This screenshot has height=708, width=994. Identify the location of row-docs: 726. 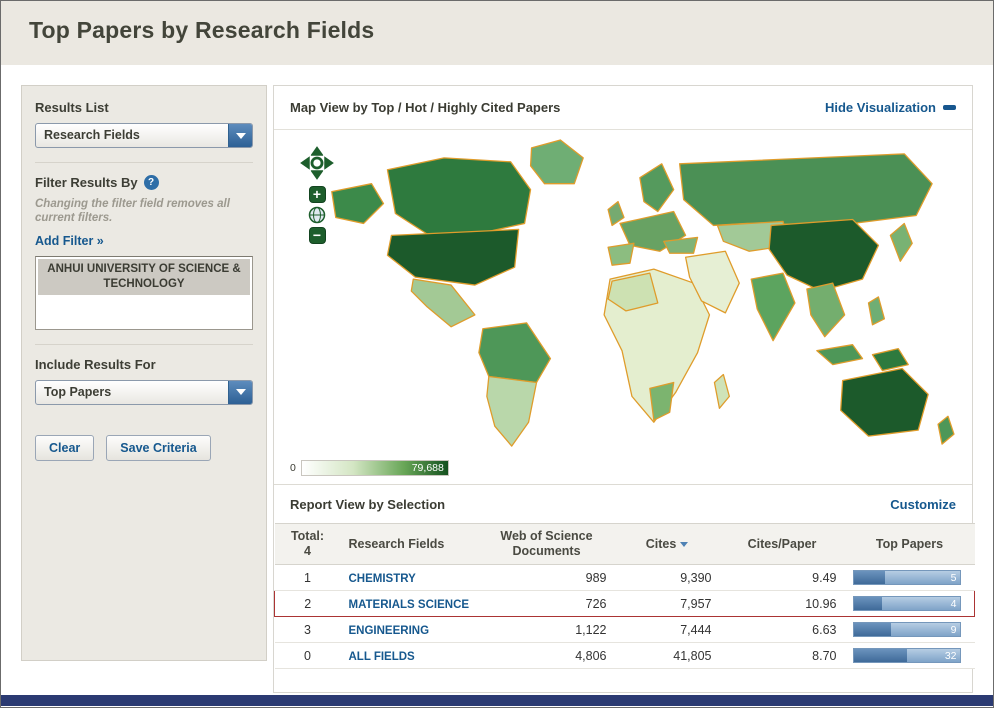
(546, 603).